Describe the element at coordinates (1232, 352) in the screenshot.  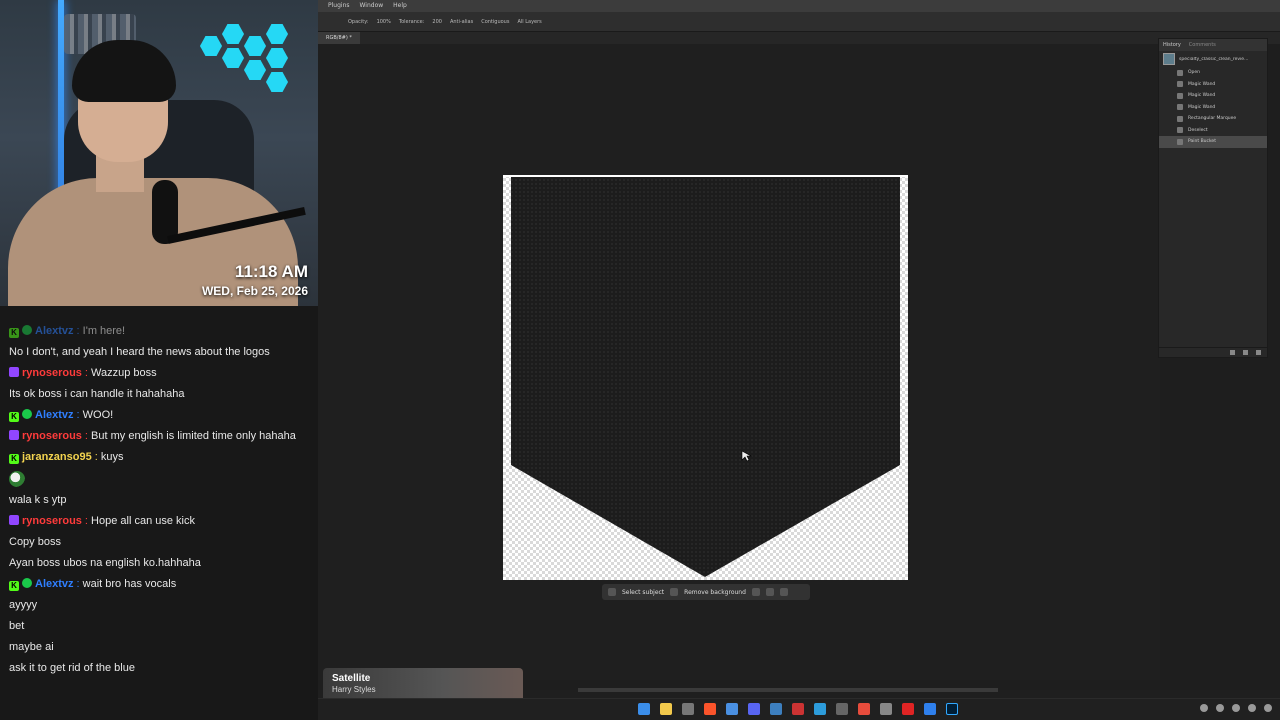
I see `new-document-icon` at that location.